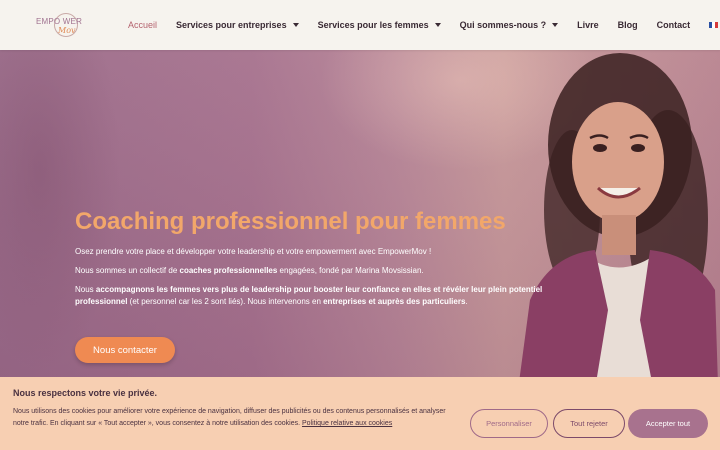  Describe the element at coordinates (350, 270) in the screenshot. I see `hero-text: engagées, fondé par Marina Movsissian.` at that location.